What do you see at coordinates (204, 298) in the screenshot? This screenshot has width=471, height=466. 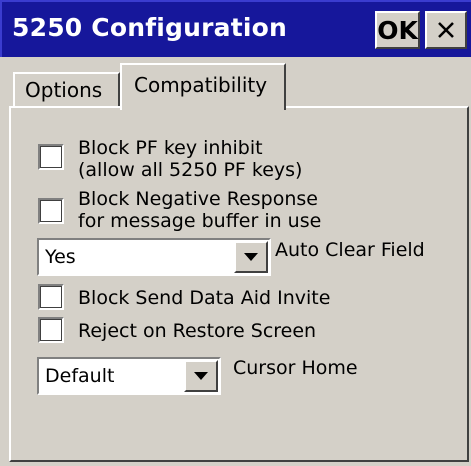 I see `block-send-label: Block Send Data Aid Invite` at bounding box center [204, 298].